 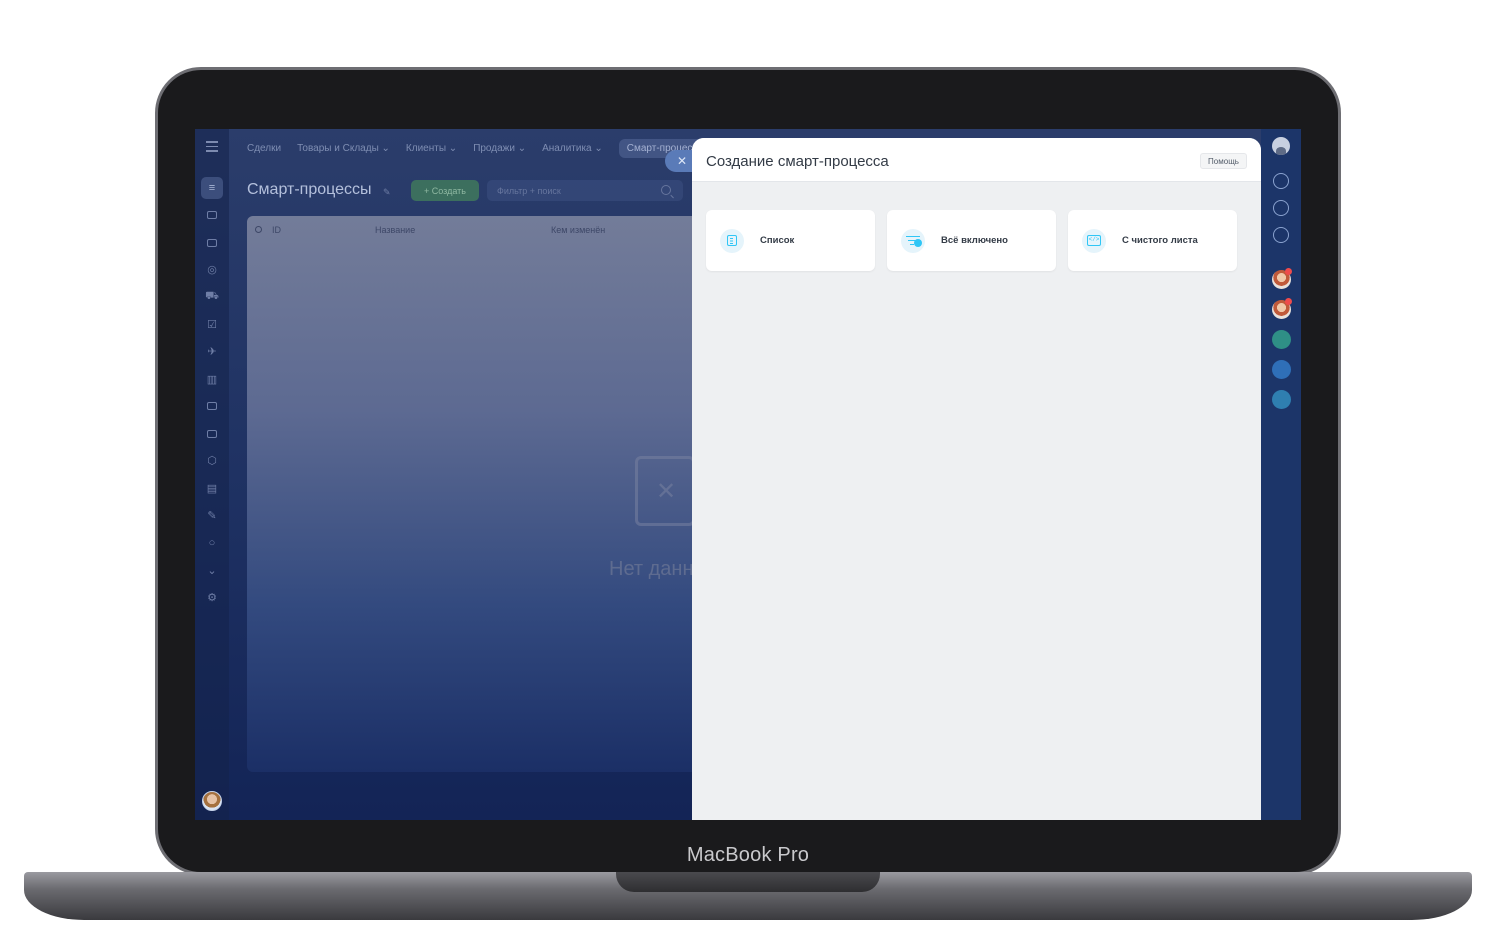 What do you see at coordinates (1281, 181) in the screenshot?
I see `bell-icon` at bounding box center [1281, 181].